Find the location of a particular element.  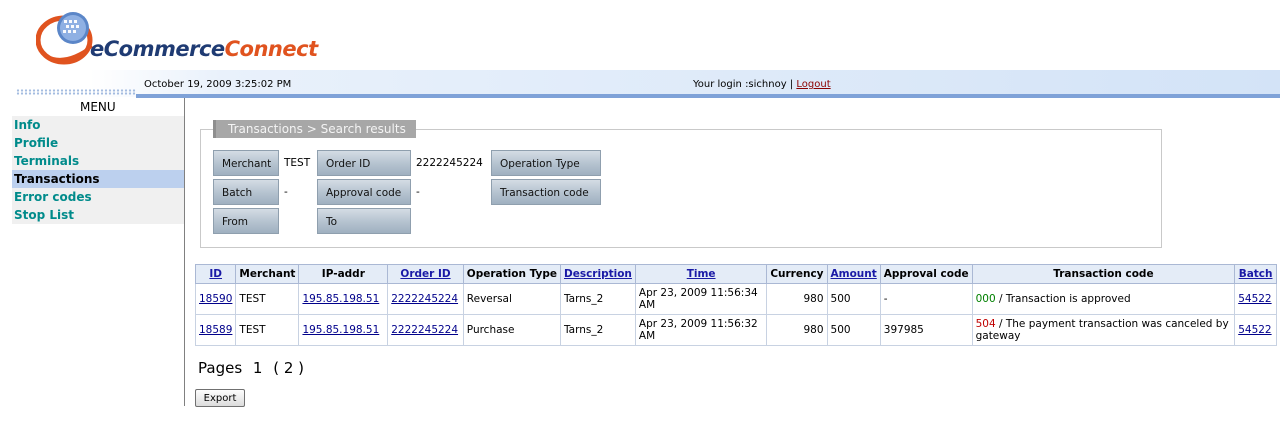

ecommerceconnect-logo: eCommerceConnect is located at coordinates (181, 37).